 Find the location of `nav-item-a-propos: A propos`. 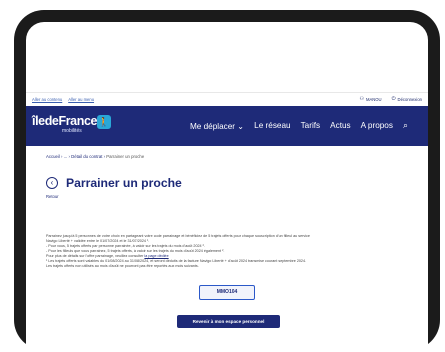

nav-item-a-propos: A propos is located at coordinates (377, 125).